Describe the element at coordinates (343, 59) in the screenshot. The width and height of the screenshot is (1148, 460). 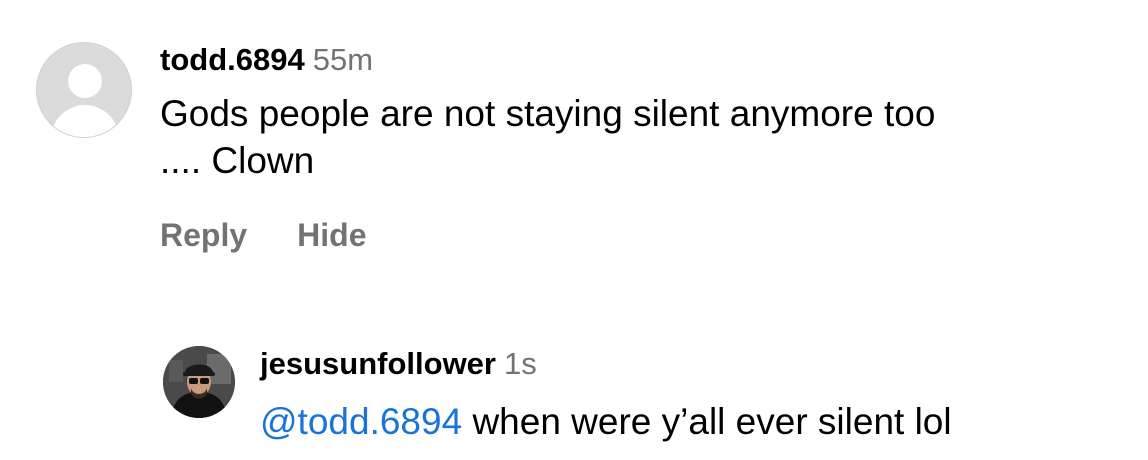
I see `comment-timestamp: 55m` at that location.